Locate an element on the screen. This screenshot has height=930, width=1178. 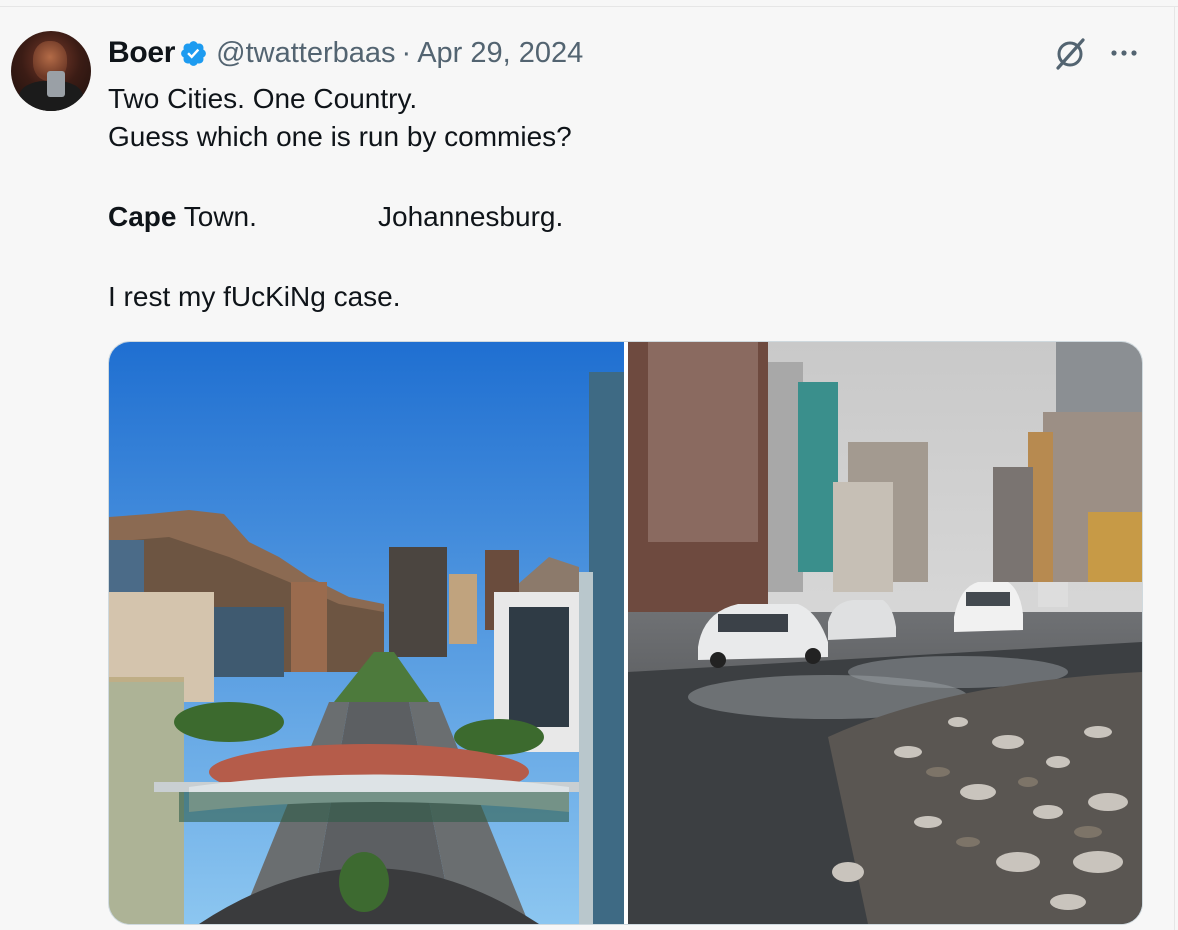
tweet-date: Apr 29, 2024 is located at coordinates (500, 53).